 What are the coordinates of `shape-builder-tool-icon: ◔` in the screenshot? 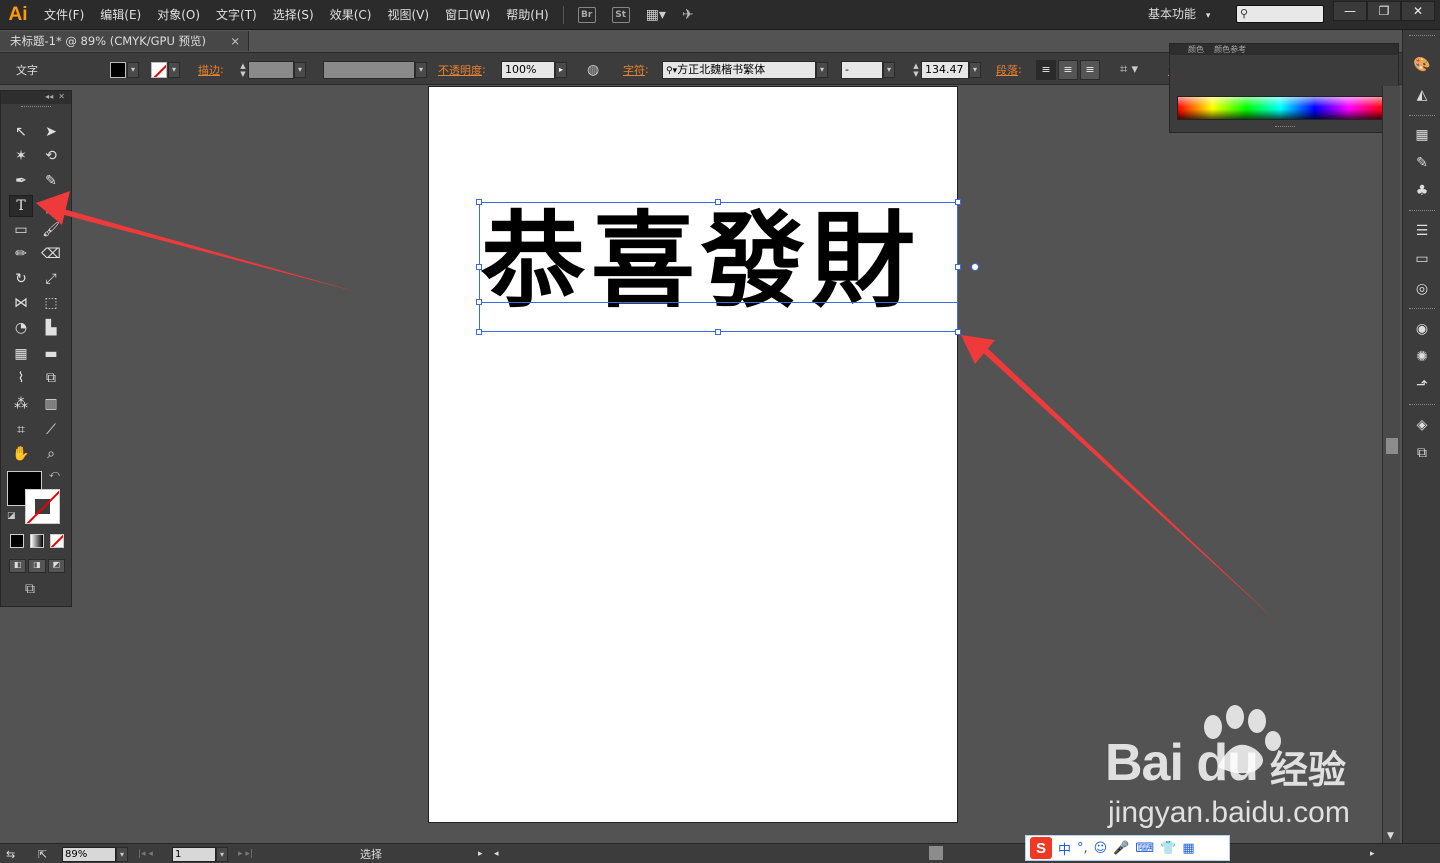 It's located at (21, 328).